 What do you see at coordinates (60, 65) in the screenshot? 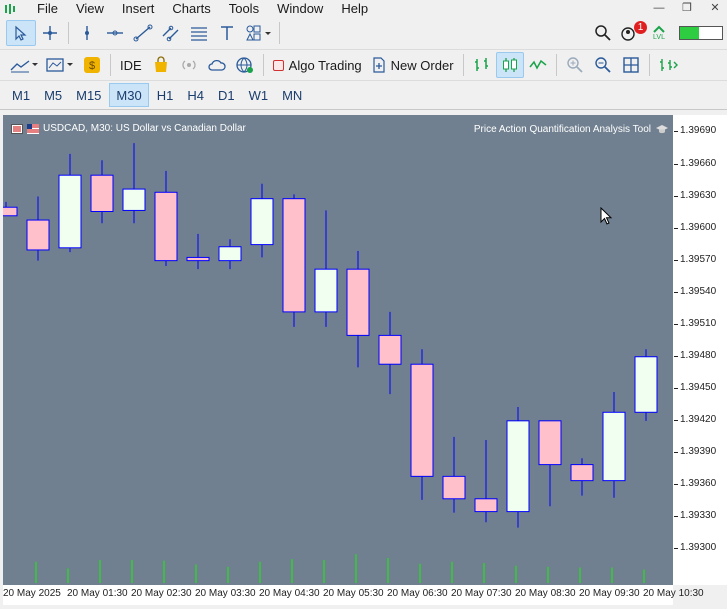
I see `chart-templates-button` at bounding box center [60, 65].